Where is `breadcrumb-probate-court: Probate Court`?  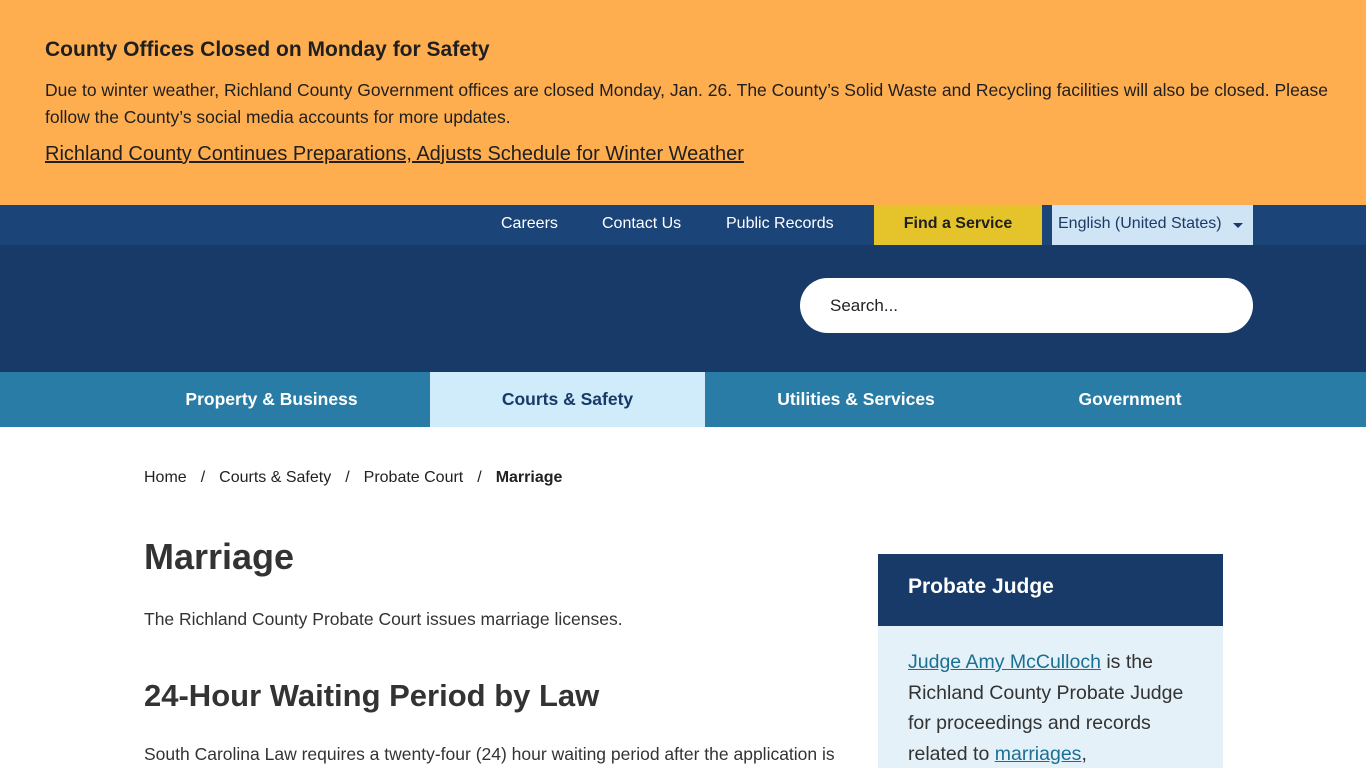 breadcrumb-probate-court: Probate Court is located at coordinates (414, 477).